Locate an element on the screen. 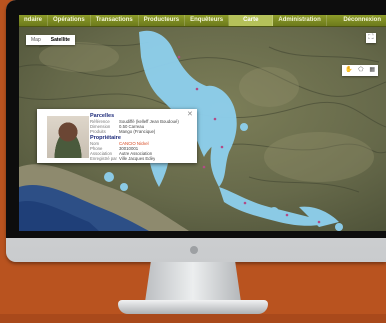 The image size is (386, 323). nav-item-producers: Producteurs is located at coordinates (162, 20).